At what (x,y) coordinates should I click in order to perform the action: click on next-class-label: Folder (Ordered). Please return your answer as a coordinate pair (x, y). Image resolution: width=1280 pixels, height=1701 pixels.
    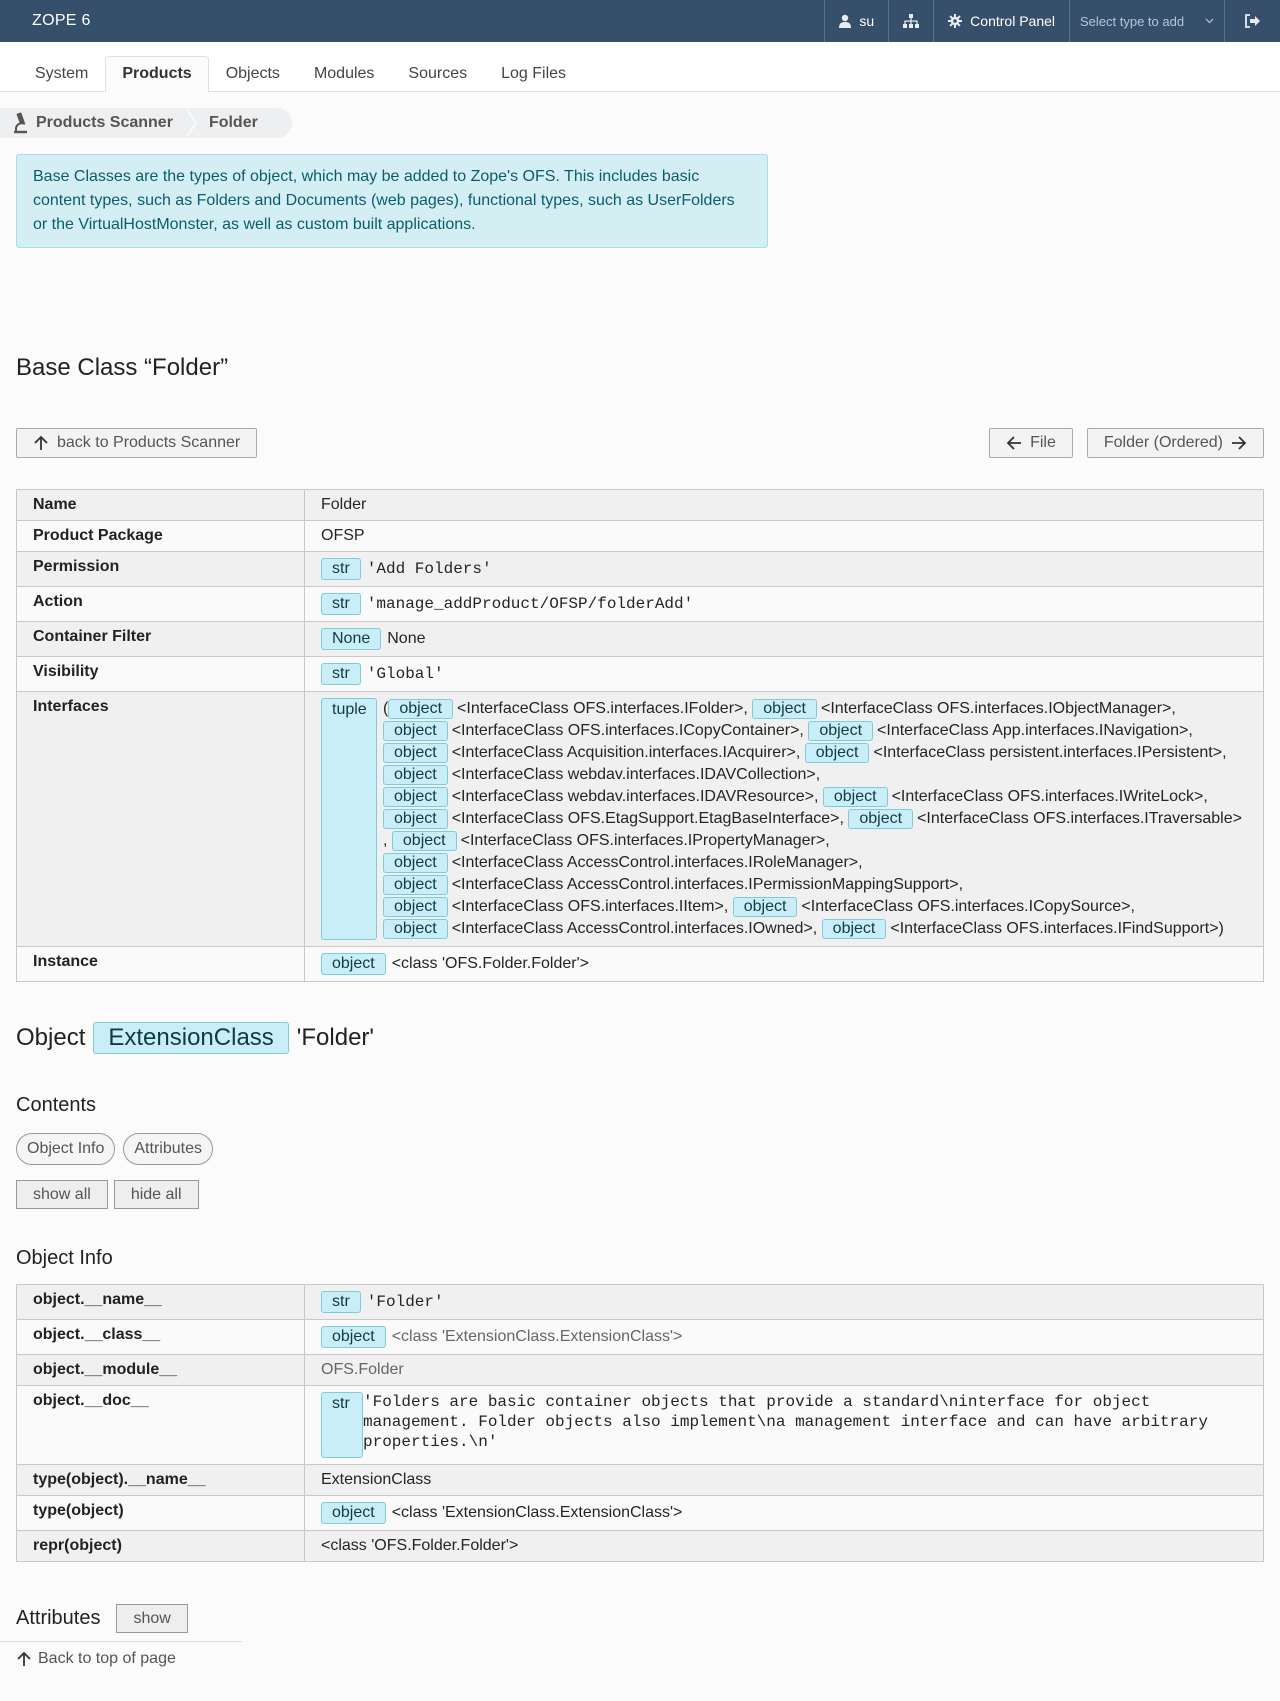
    Looking at the image, I should click on (1163, 442).